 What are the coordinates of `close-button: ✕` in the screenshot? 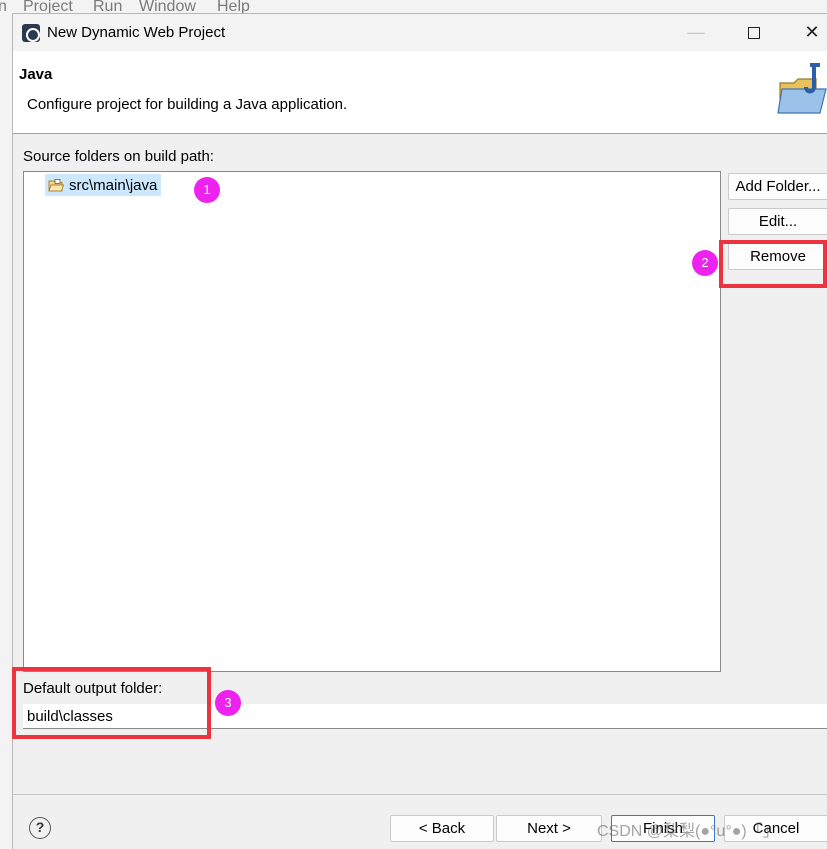 It's located at (808, 32).